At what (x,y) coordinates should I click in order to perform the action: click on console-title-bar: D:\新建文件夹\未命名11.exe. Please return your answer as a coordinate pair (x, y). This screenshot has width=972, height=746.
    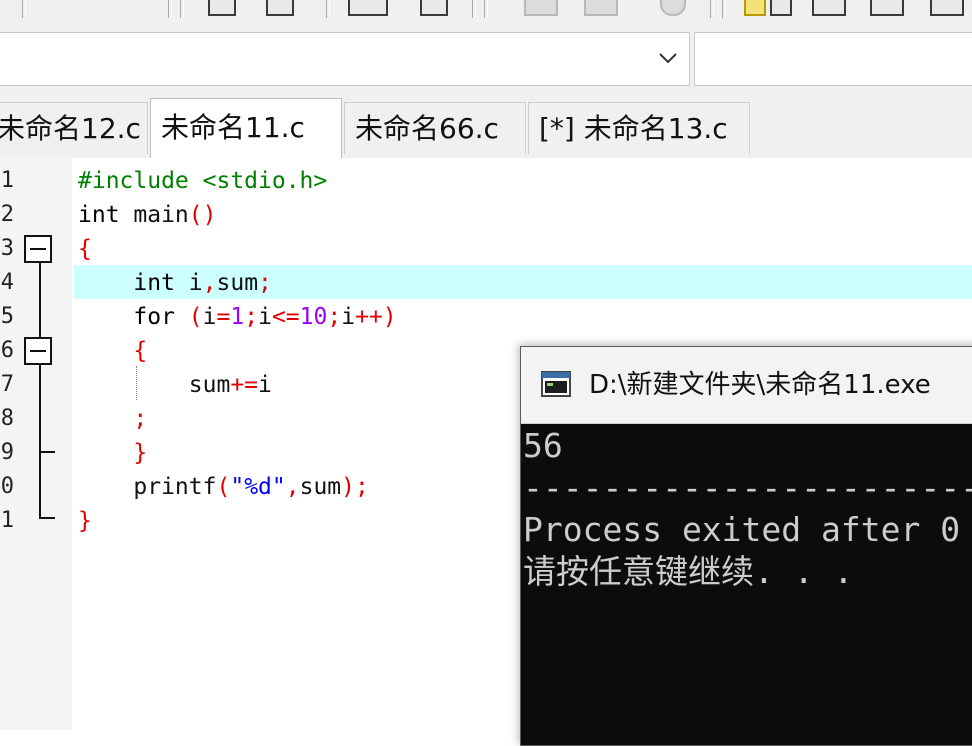
    Looking at the image, I should click on (746, 385).